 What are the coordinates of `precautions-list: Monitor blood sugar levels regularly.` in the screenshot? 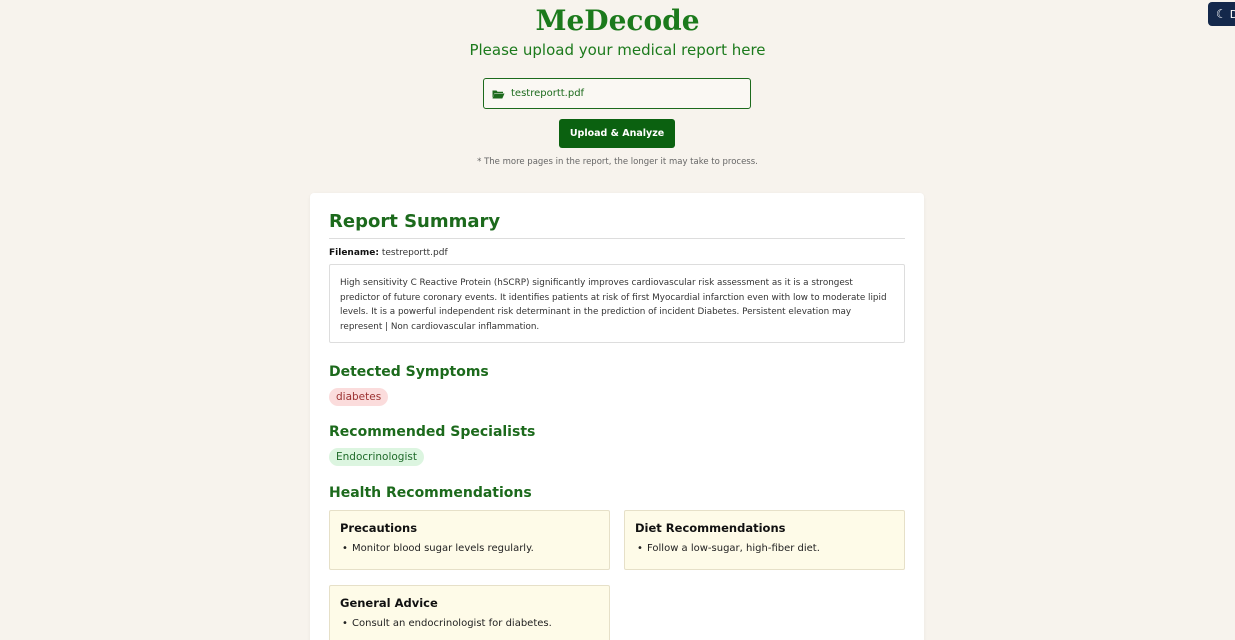 It's located at (469, 548).